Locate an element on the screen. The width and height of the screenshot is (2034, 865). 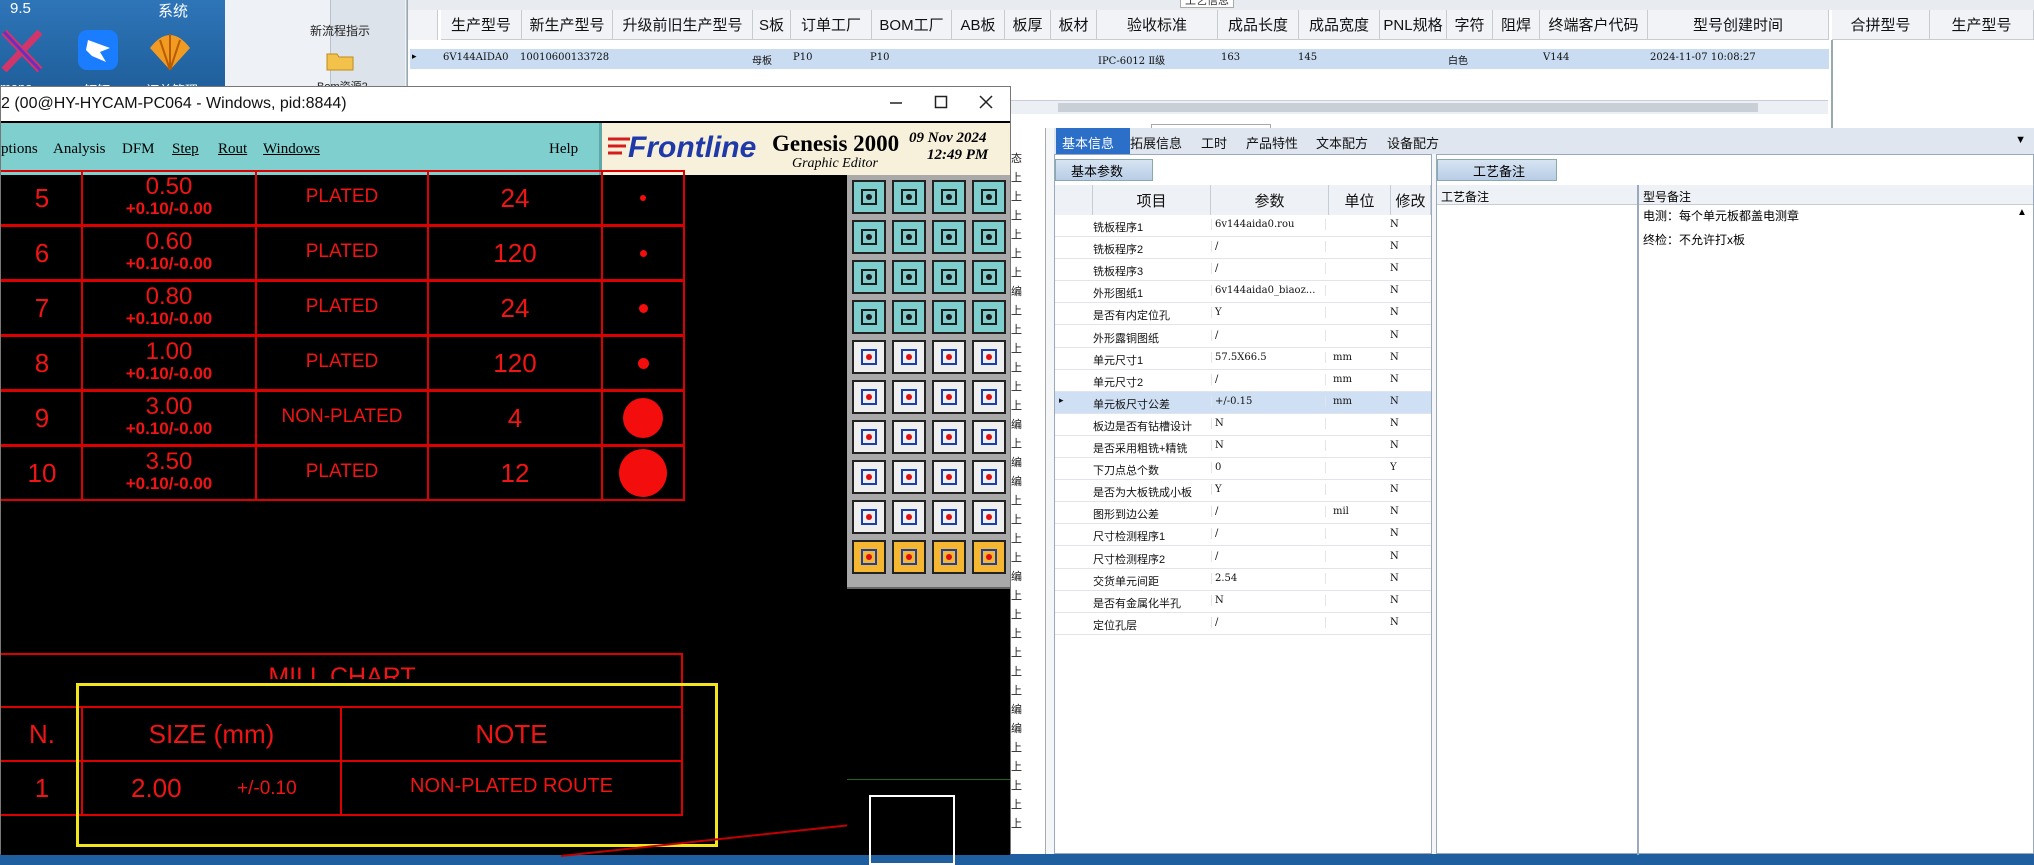
mana-app-icon is located at coordinates (26, 51).